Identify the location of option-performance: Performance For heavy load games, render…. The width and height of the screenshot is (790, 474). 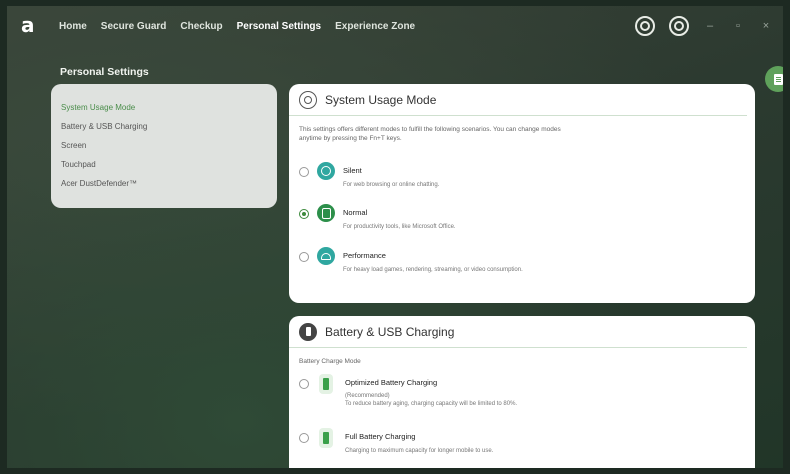
(436, 260).